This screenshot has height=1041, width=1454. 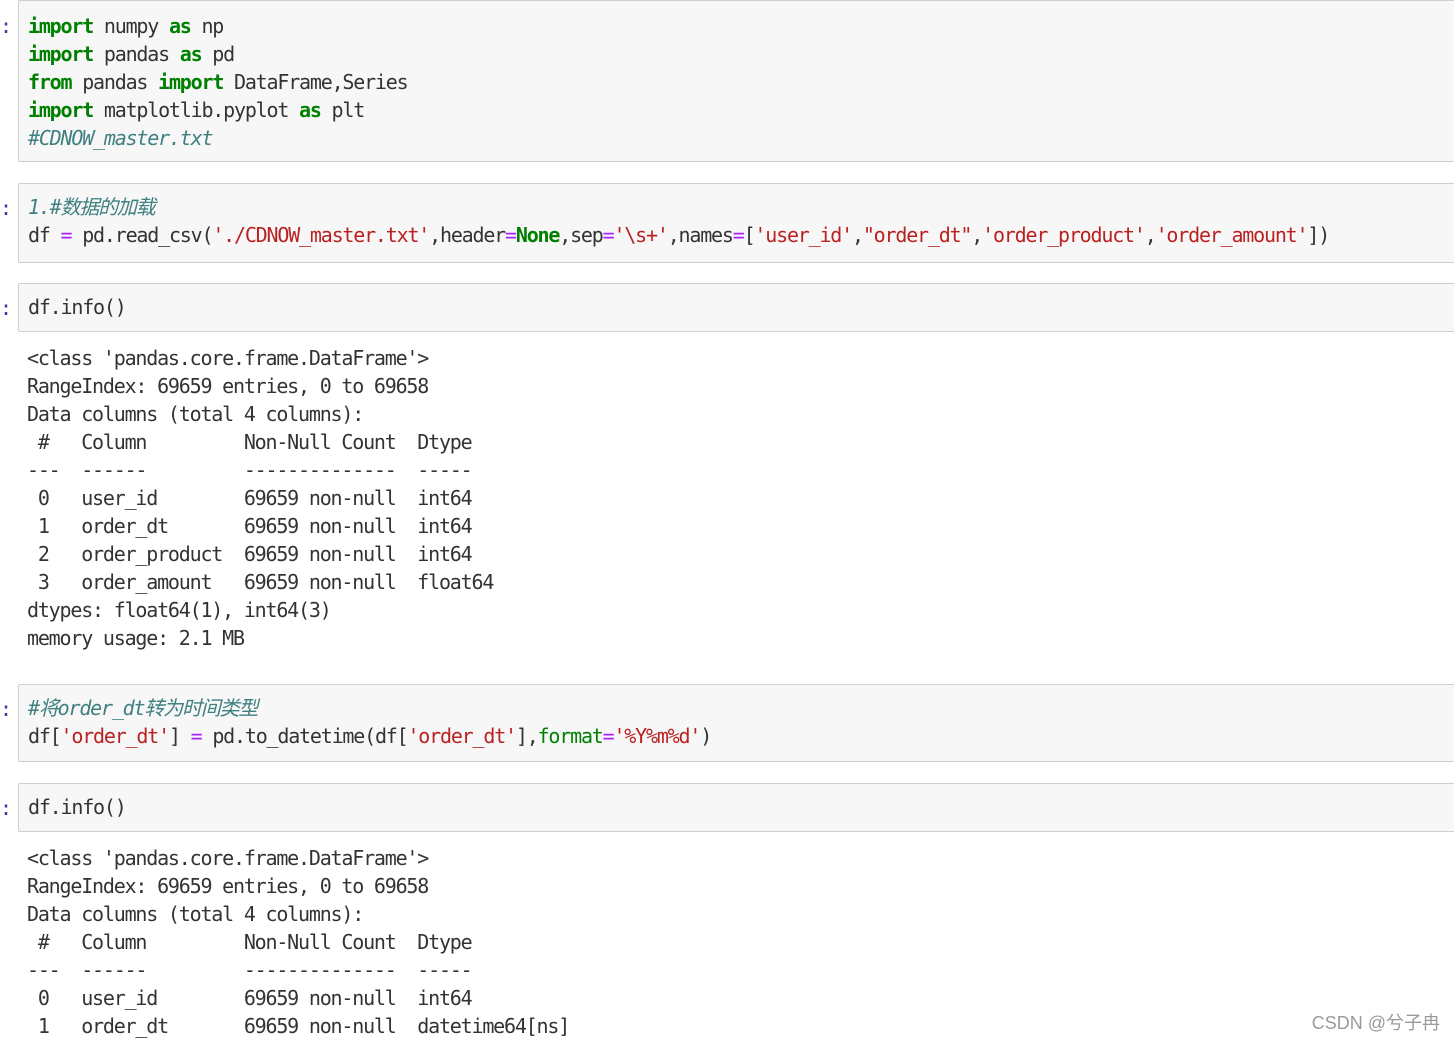 I want to click on cell-3-input: df.info(), so click(x=736, y=307).